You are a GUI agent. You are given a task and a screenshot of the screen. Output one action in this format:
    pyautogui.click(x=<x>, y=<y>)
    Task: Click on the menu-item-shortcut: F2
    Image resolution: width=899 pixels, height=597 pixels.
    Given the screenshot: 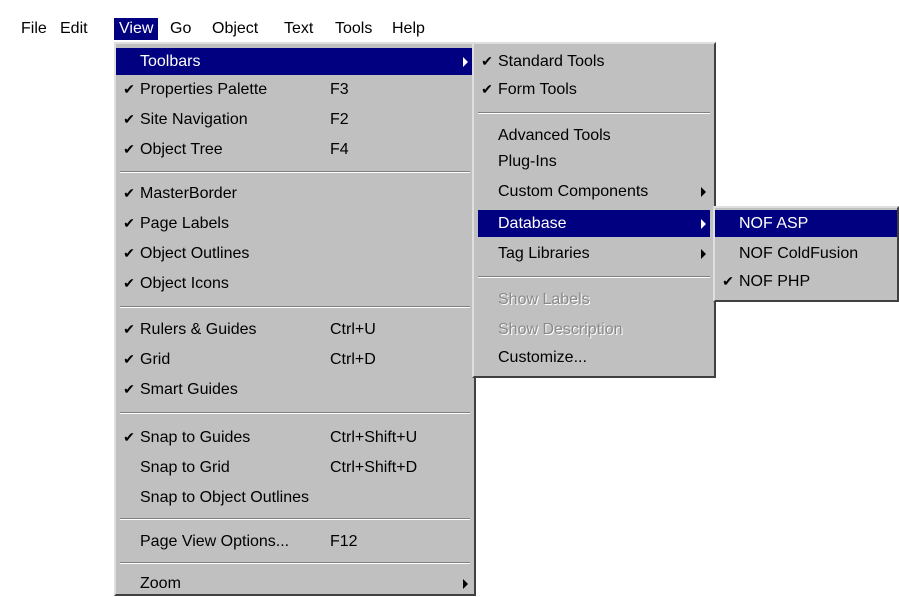 What is the action you would take?
    pyautogui.click(x=339, y=119)
    